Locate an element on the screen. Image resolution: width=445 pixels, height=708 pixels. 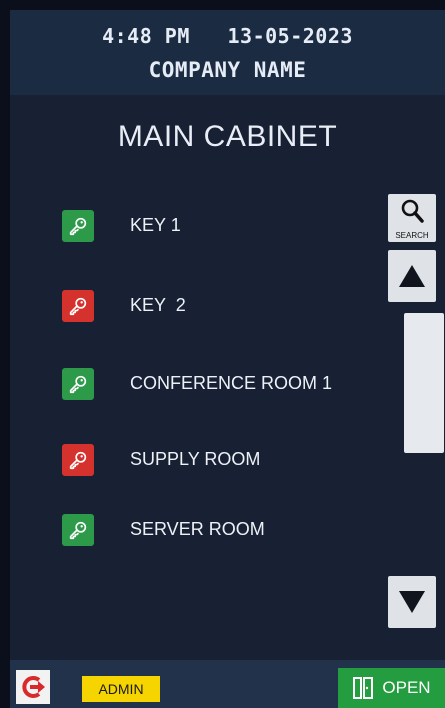
scroll-up-button is located at coordinates (412, 276).